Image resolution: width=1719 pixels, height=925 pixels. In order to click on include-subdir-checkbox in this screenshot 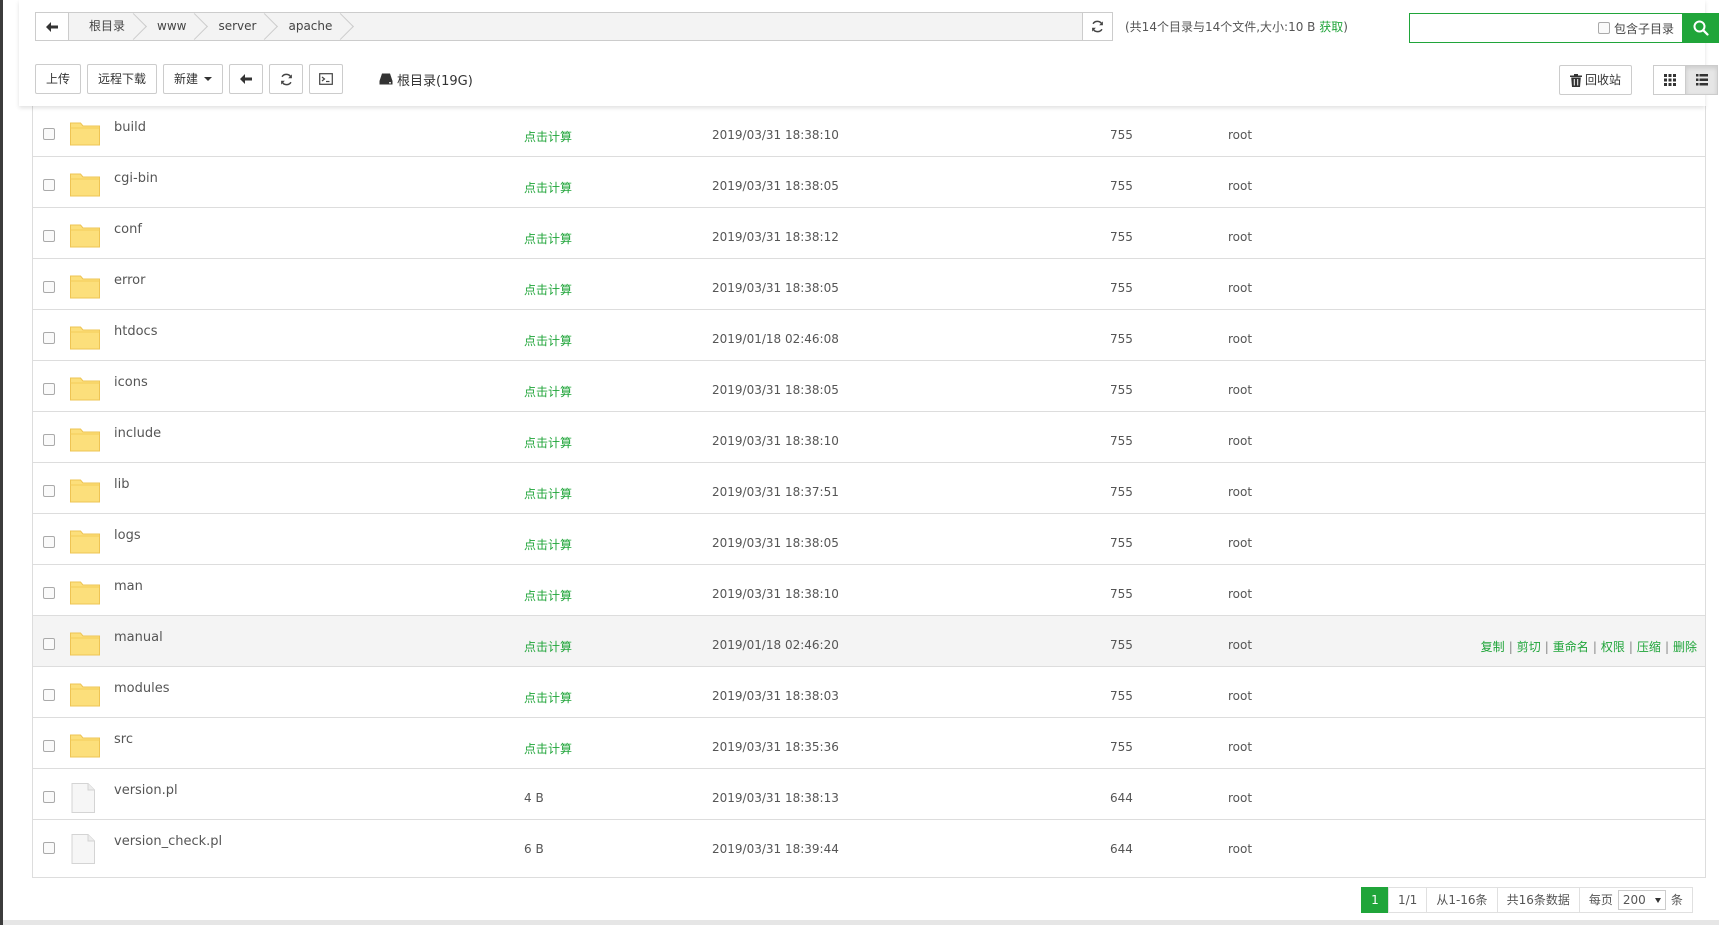, I will do `click(1603, 28)`.